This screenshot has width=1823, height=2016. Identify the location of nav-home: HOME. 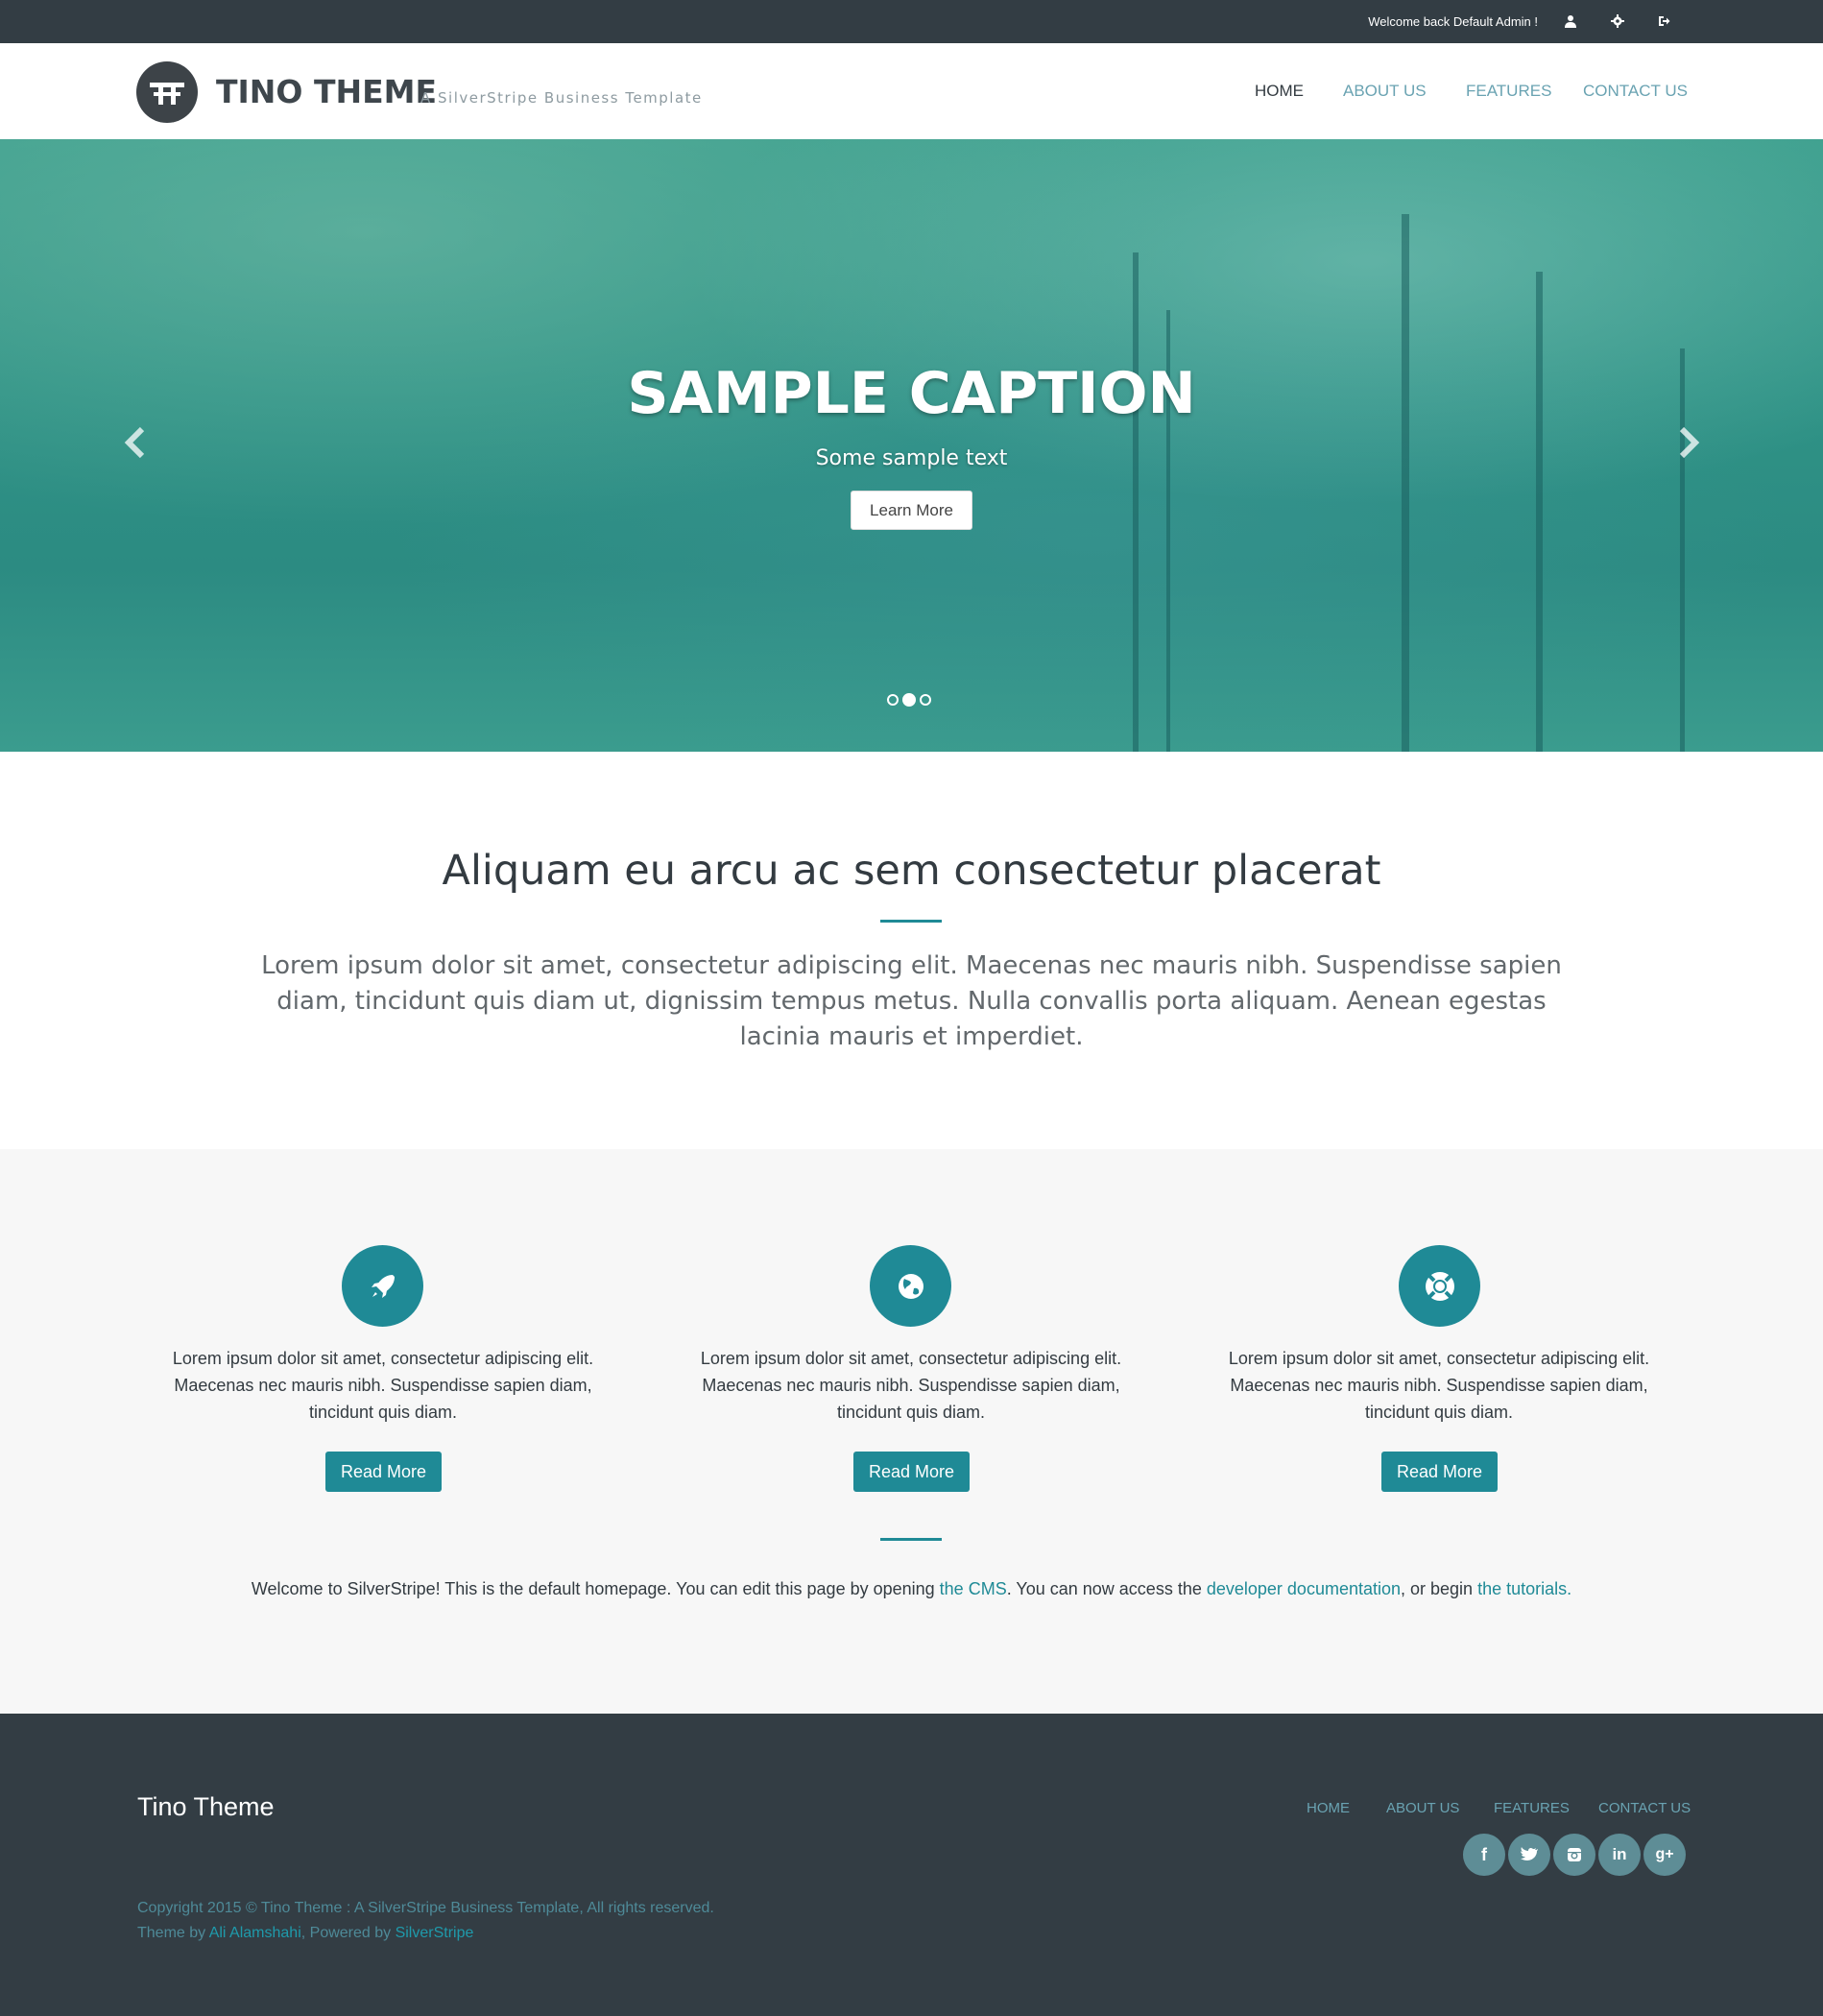
(1279, 91).